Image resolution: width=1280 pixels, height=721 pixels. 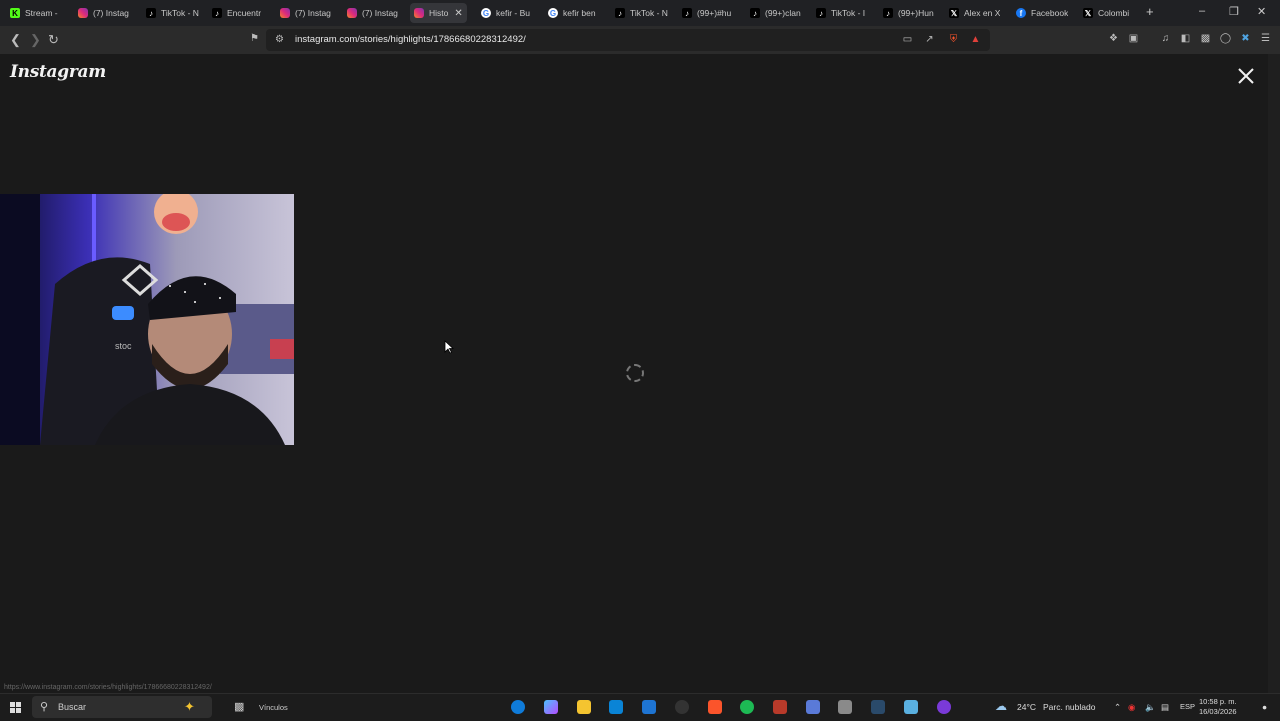 I want to click on browser-tab: ♪ Encuentr, so click(x=236, y=13).